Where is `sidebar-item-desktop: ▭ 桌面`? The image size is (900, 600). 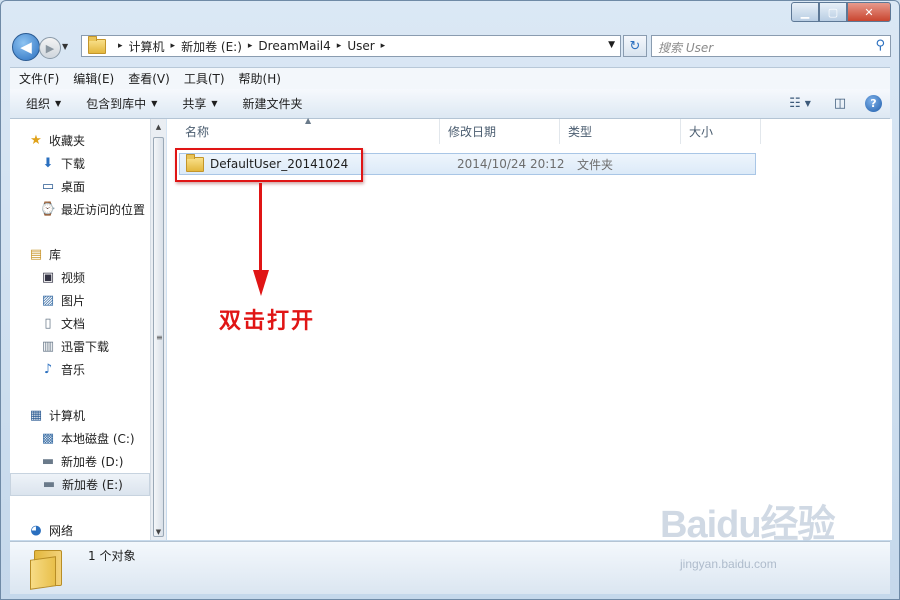 sidebar-item-desktop: ▭ 桌面 is located at coordinates (80, 186).